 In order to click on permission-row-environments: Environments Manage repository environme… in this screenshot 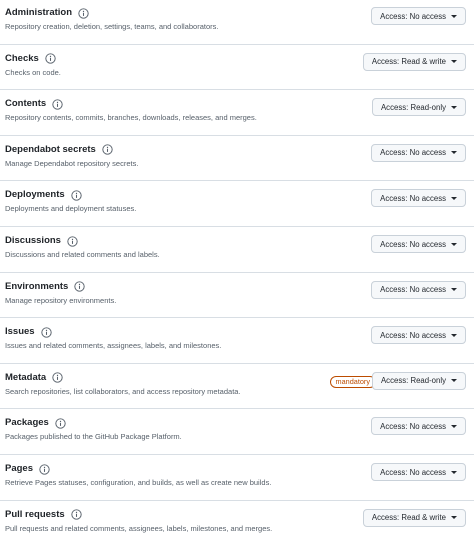, I will do `click(237, 296)`.